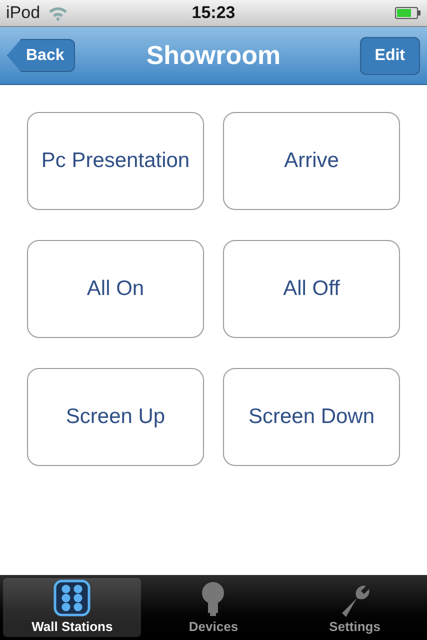  Describe the element at coordinates (390, 55) in the screenshot. I see `edit-button: Edit` at that location.